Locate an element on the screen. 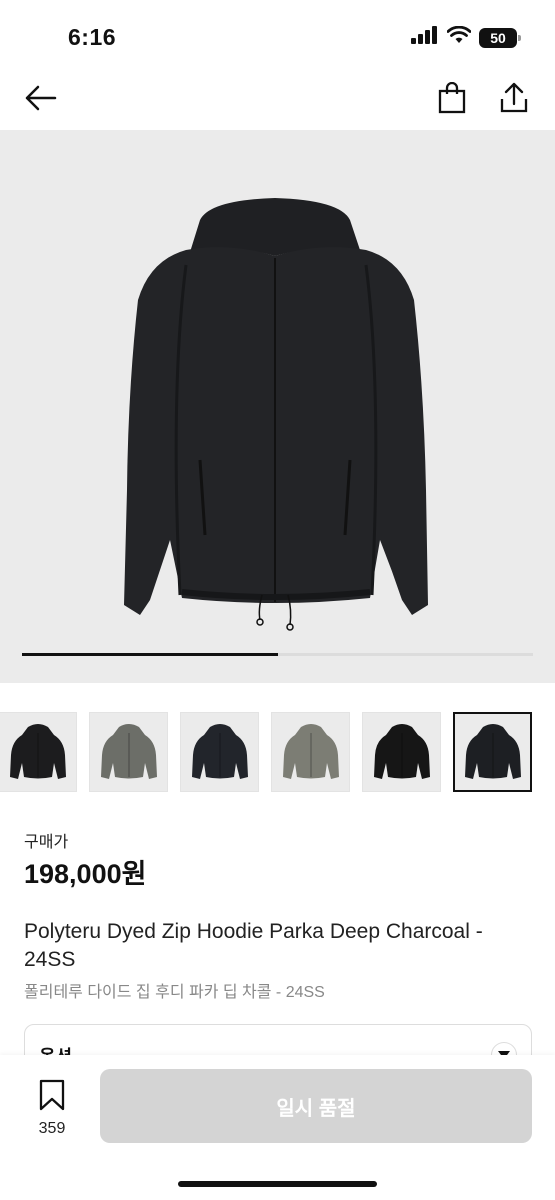 This screenshot has height=1200, width=555. status-time: 6:16 is located at coordinates (92, 37).